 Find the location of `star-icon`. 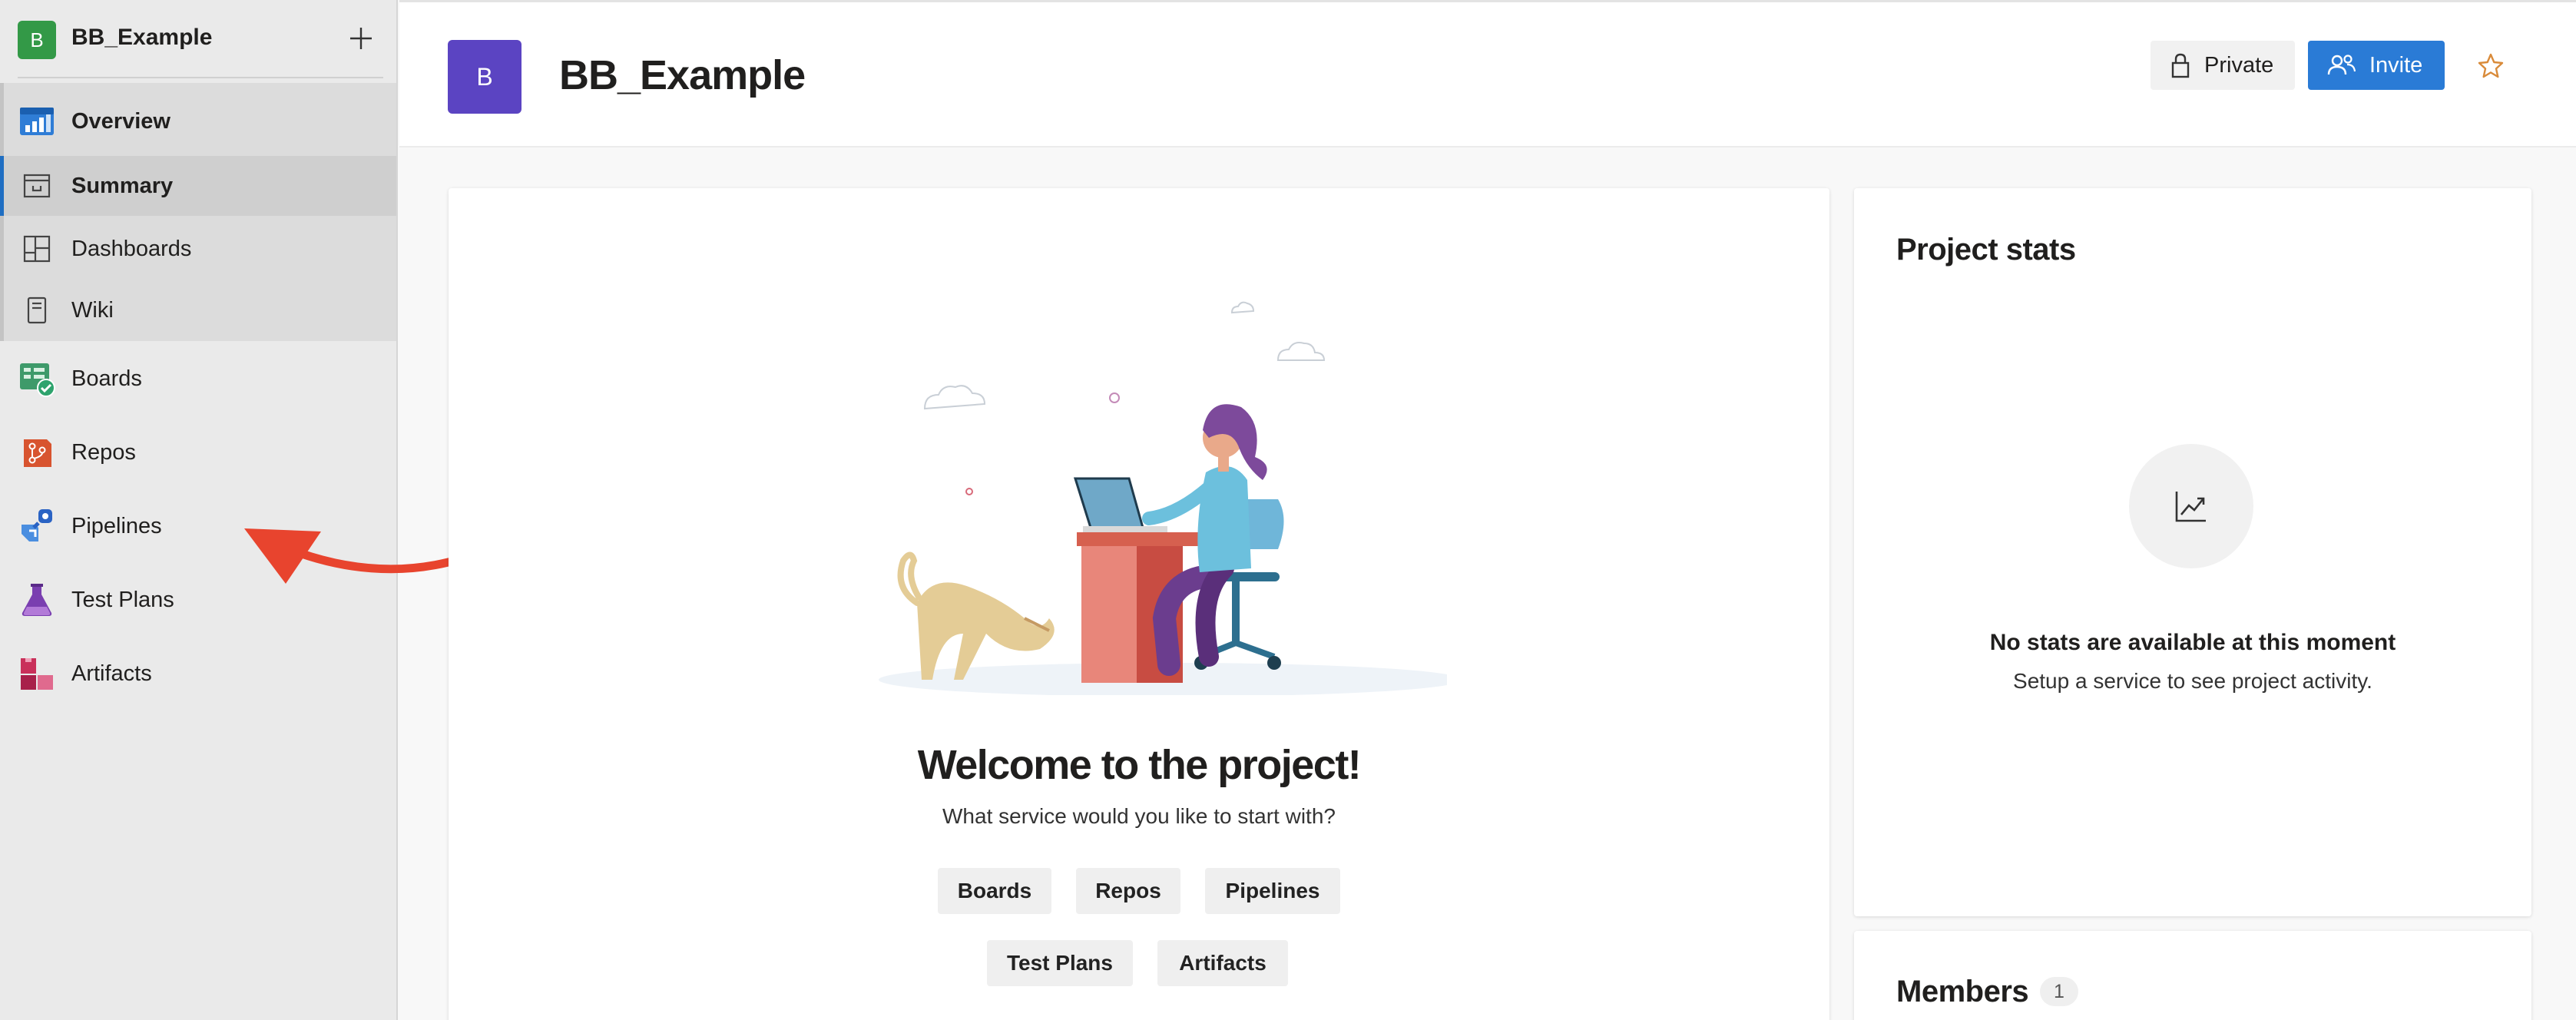

star-icon is located at coordinates (2491, 65).